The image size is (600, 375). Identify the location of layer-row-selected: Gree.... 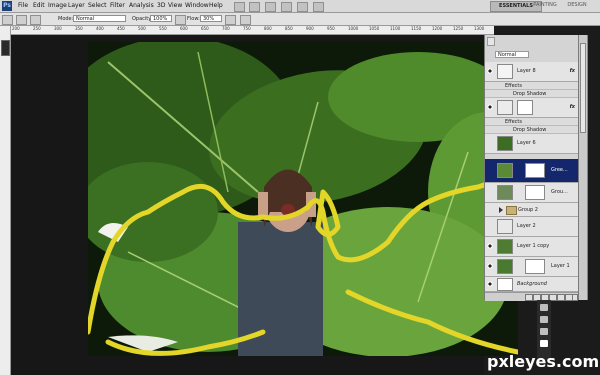
(531, 171).